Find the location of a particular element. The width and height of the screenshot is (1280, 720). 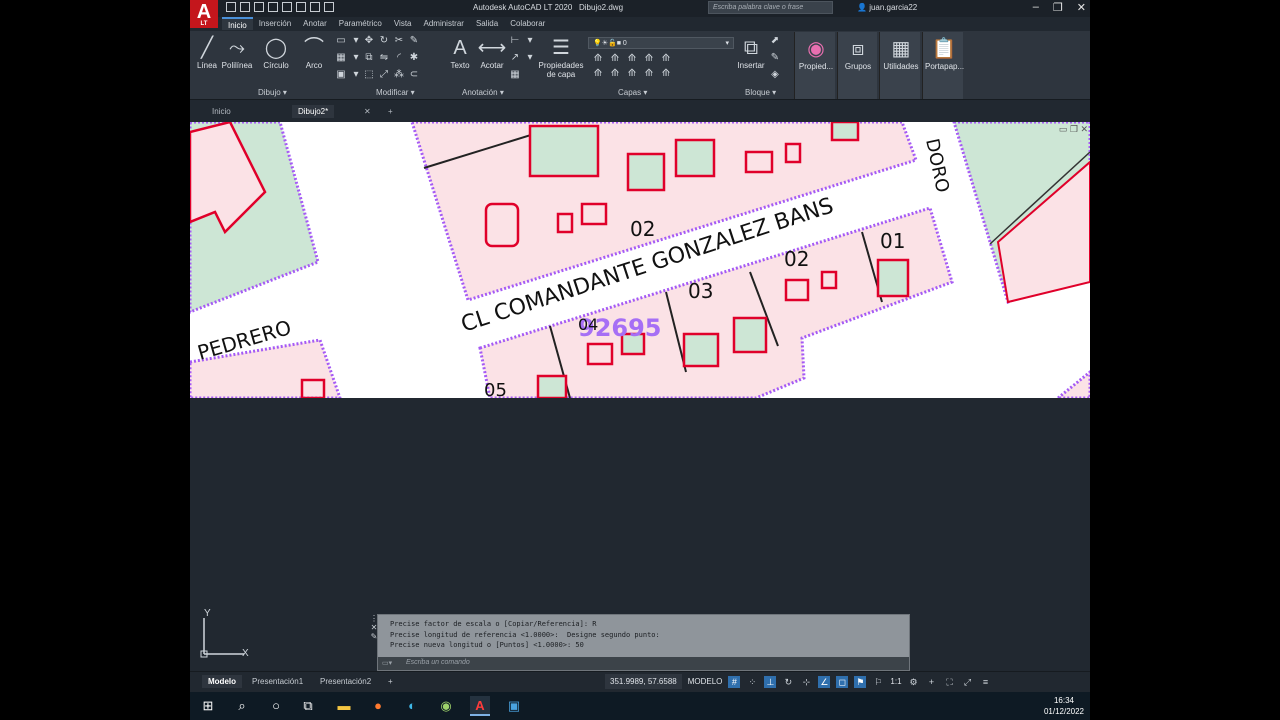

photos-icon: ▣ is located at coordinates (514, 706).